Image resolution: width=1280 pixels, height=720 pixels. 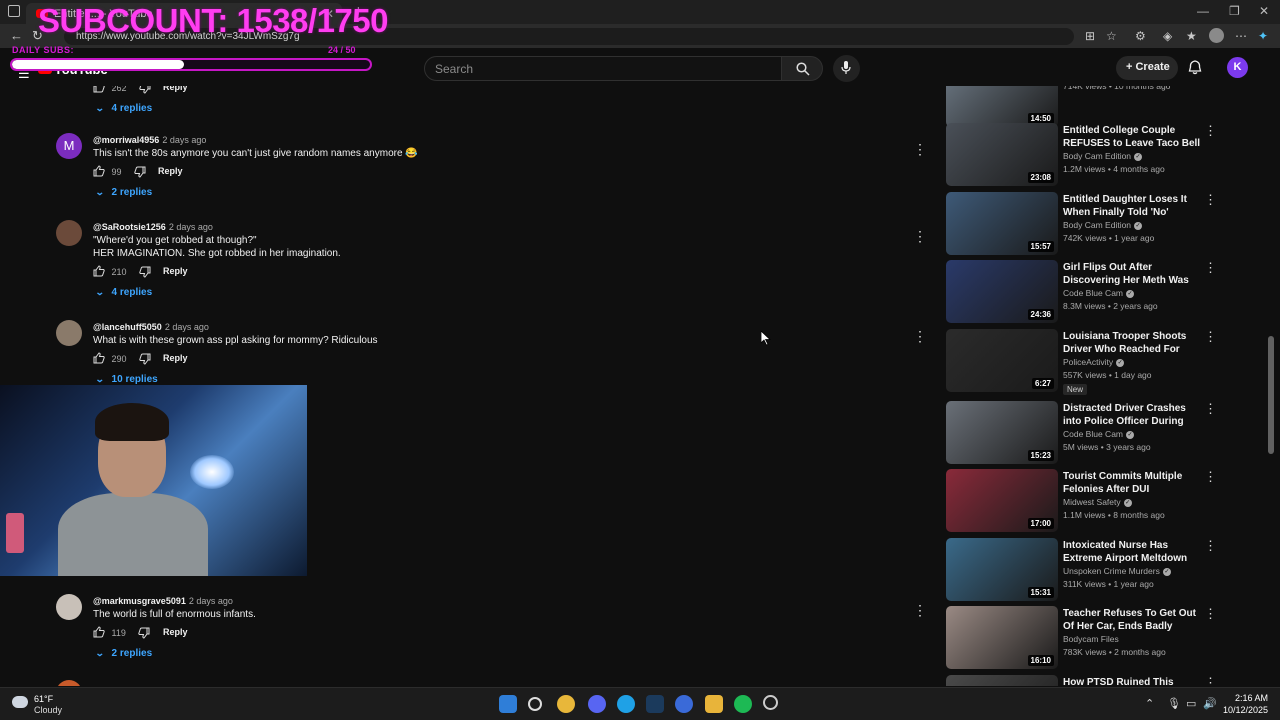 What do you see at coordinates (1238, 710) in the screenshot?
I see `clock-date: 10/12/2025` at bounding box center [1238, 710].